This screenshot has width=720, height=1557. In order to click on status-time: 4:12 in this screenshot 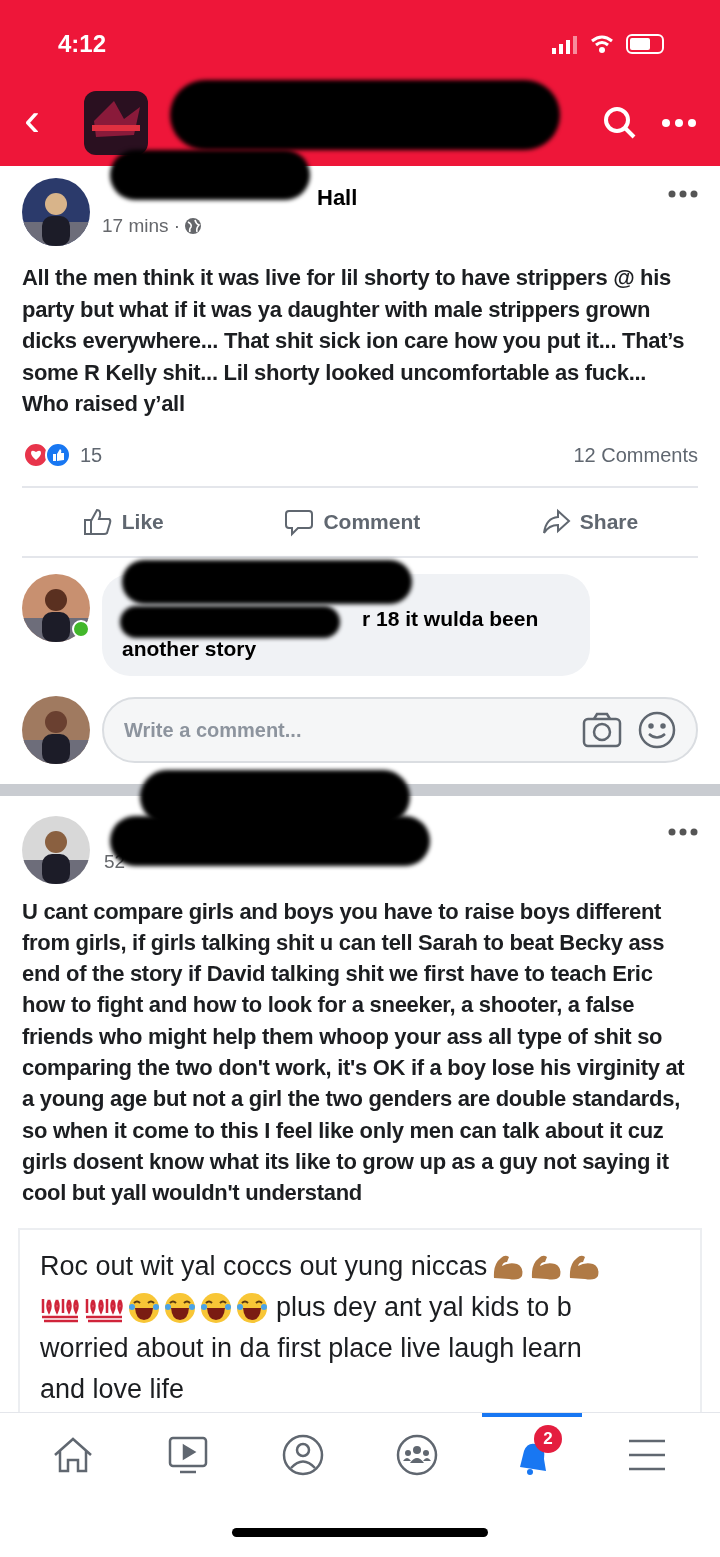, I will do `click(82, 44)`.